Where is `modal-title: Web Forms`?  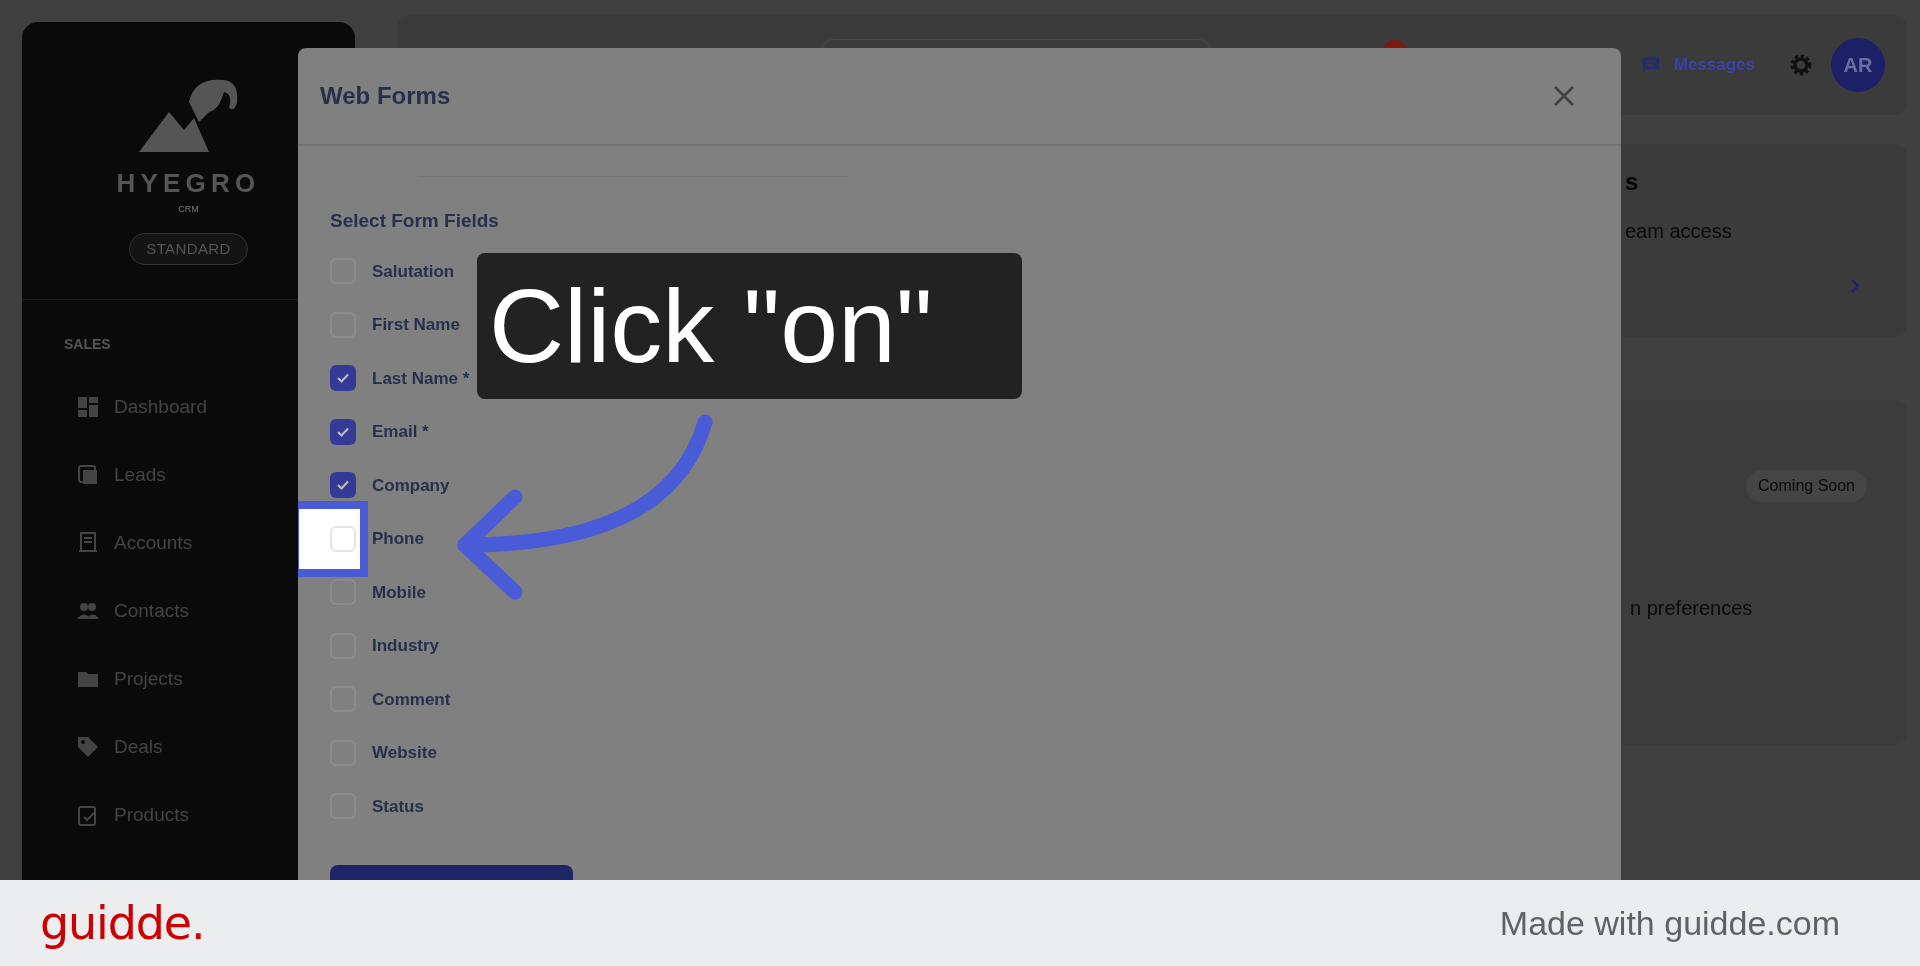
modal-title: Web Forms is located at coordinates (385, 96).